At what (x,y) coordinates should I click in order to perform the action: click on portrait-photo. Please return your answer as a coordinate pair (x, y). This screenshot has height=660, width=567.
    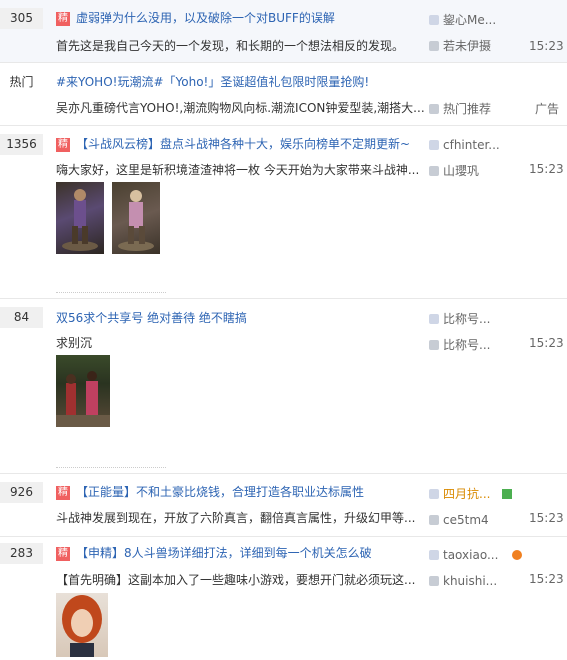
    Looking at the image, I should click on (82, 626).